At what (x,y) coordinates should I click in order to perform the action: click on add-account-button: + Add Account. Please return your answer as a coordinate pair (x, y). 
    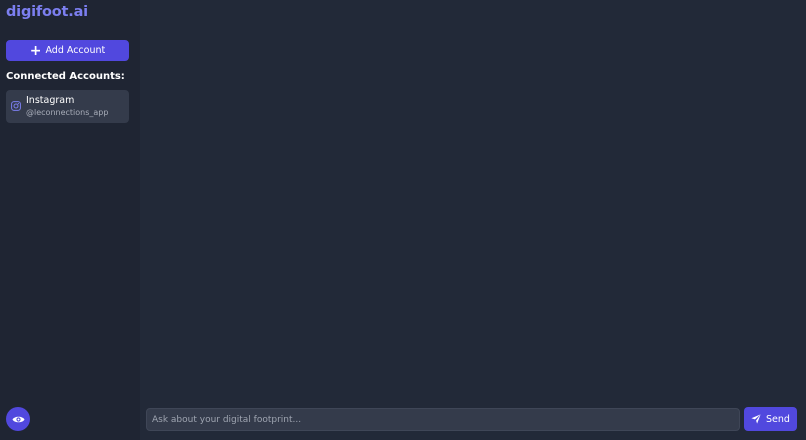
    Looking at the image, I should click on (67, 50).